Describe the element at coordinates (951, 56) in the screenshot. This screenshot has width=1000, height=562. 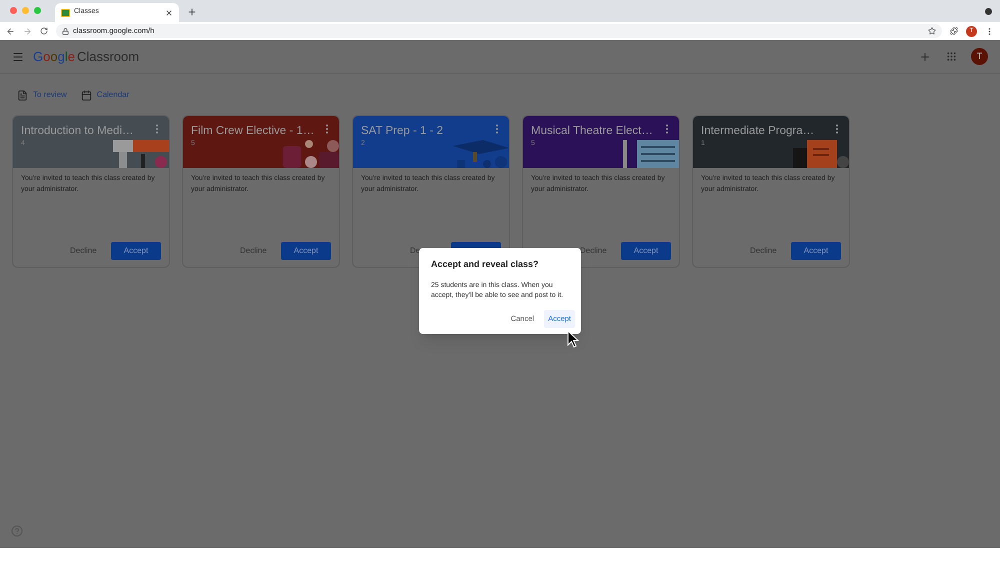
I see `apps-grid-icon` at that location.